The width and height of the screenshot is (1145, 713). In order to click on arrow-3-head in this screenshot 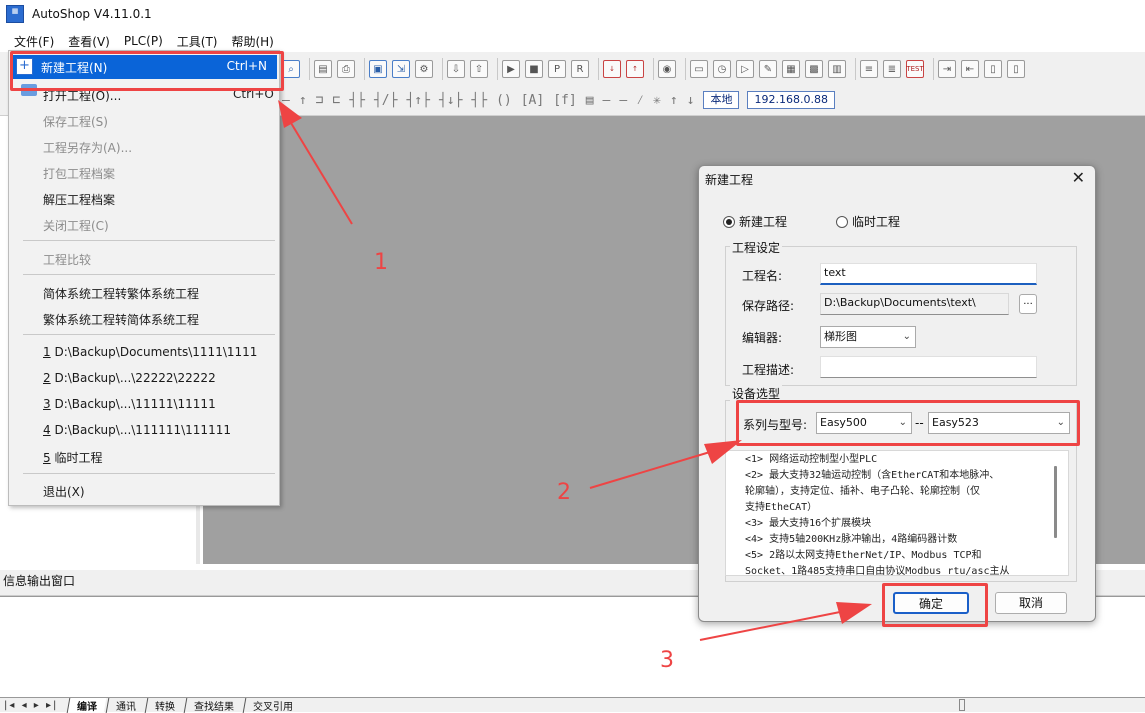, I will do `click(854, 613)`.